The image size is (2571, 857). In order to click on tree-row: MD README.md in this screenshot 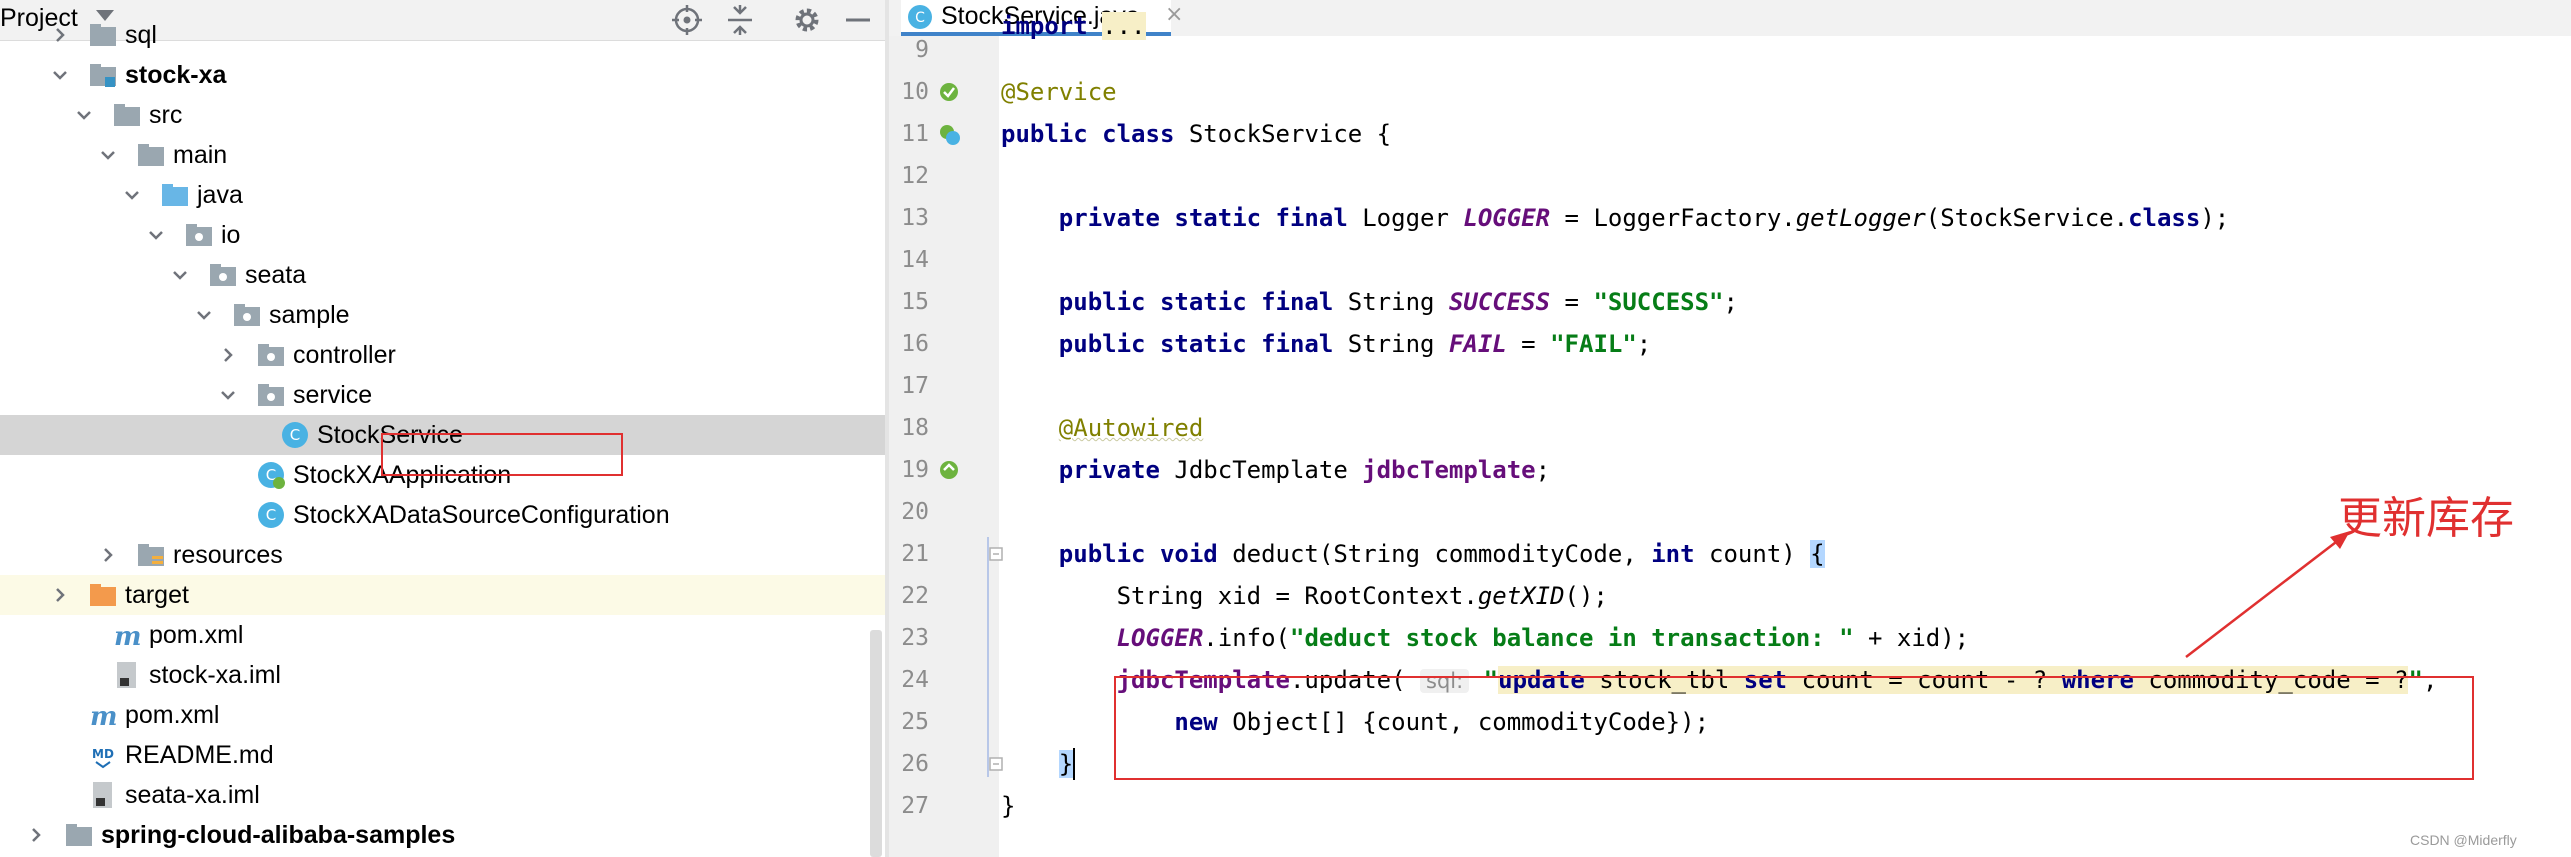, I will do `click(442, 755)`.